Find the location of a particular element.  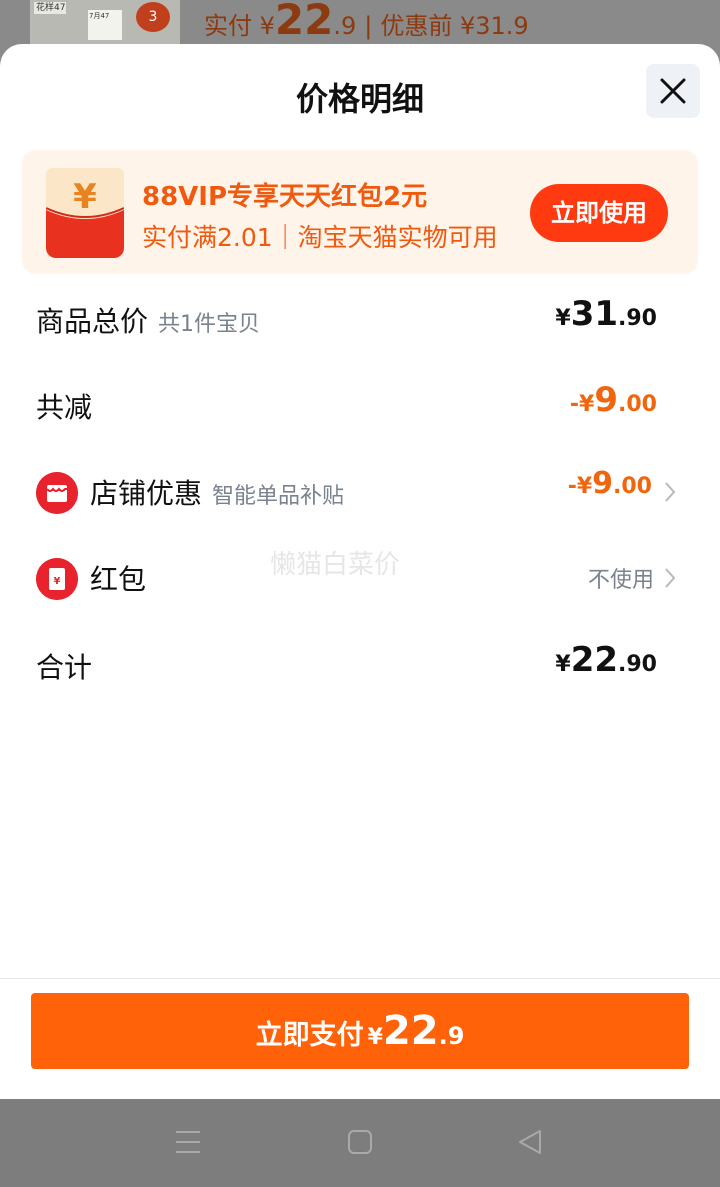

close-icon is located at coordinates (673, 91).